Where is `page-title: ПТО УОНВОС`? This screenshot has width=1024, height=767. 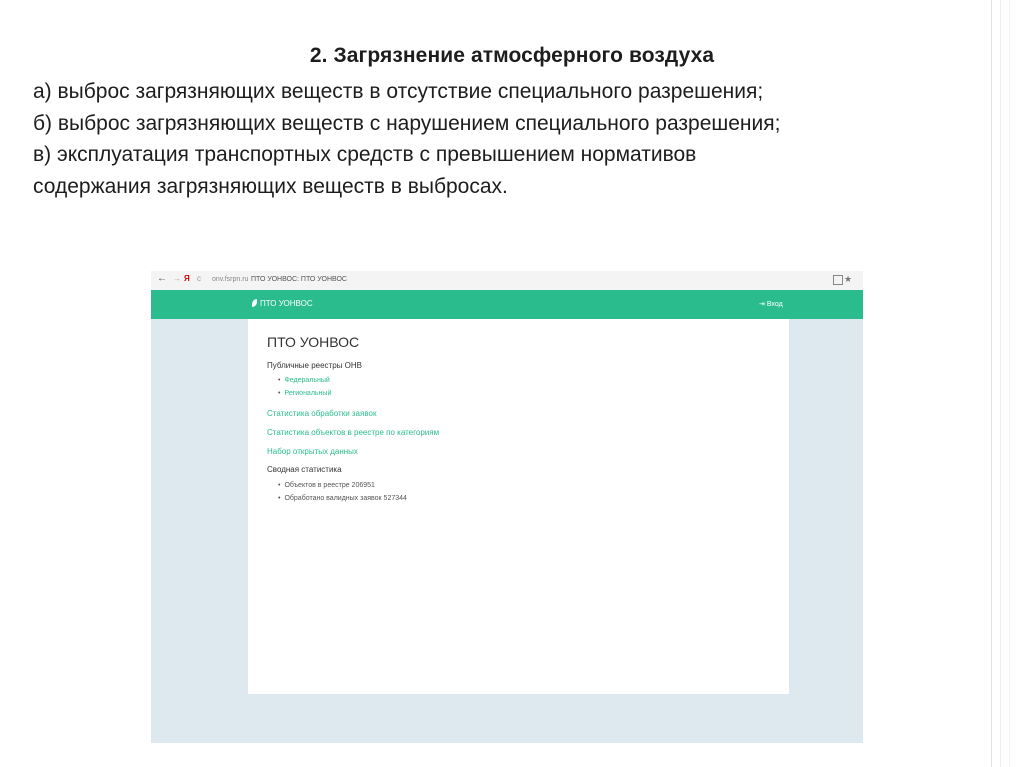 page-title: ПТО УОНВОС is located at coordinates (313, 342).